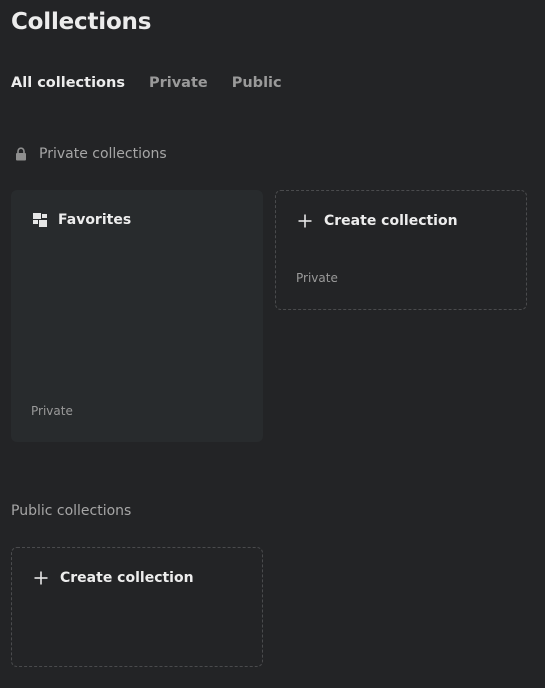  What do you see at coordinates (81, 22) in the screenshot?
I see `page-title: Collections` at bounding box center [81, 22].